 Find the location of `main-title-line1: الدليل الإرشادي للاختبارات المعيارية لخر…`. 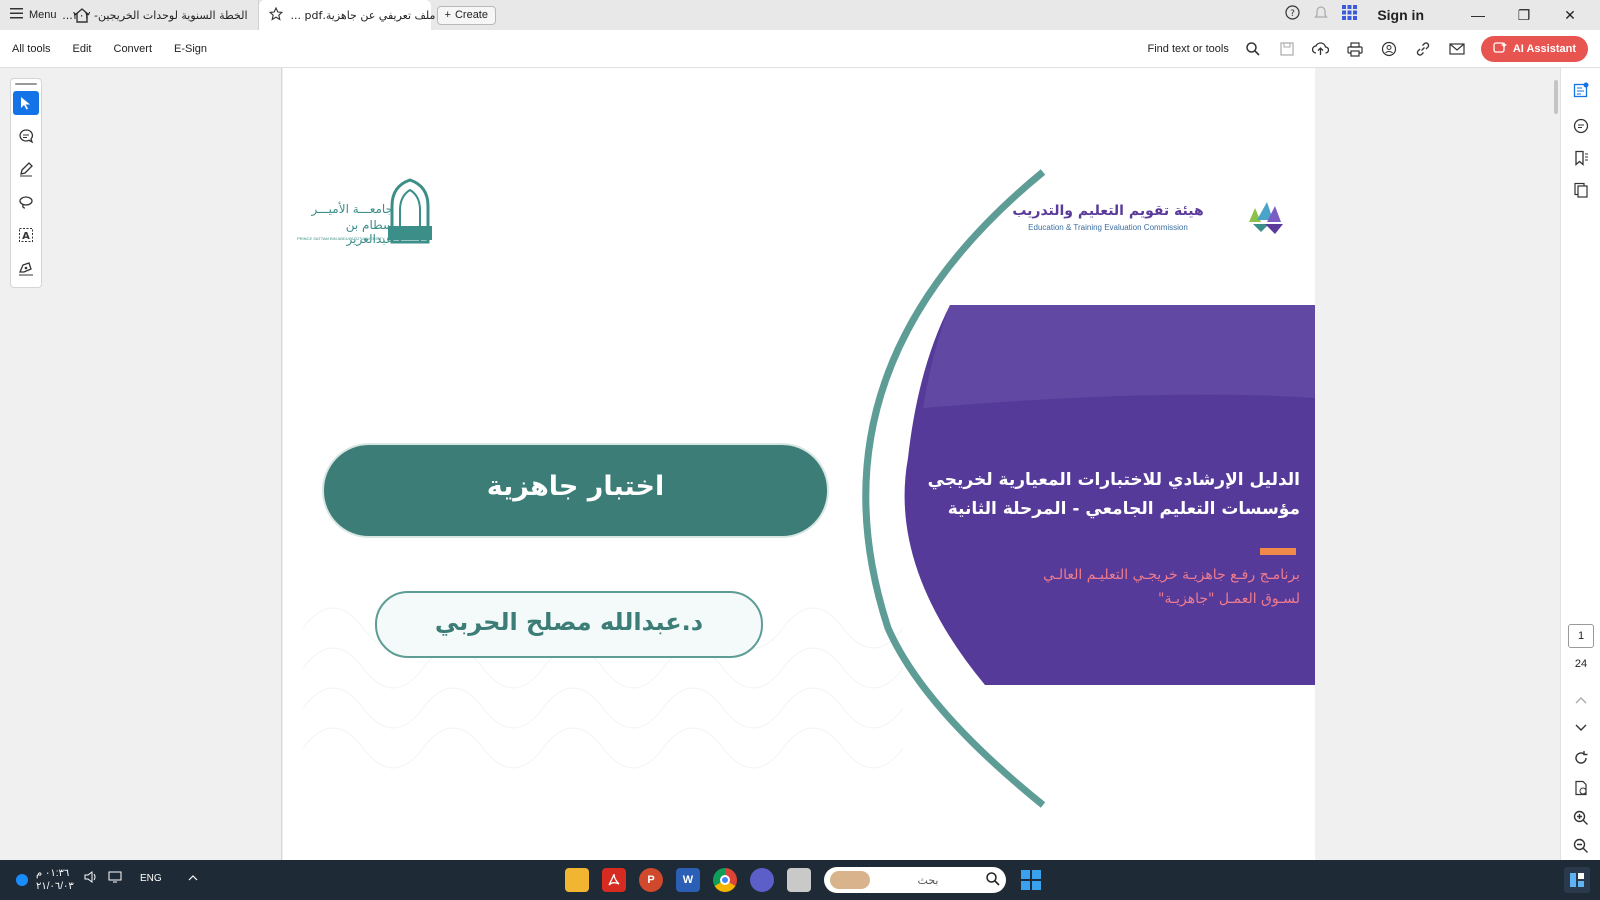

main-title-line1: الدليل الإرشادي للاختبارات المعيارية لخر… is located at coordinates (1113, 480).